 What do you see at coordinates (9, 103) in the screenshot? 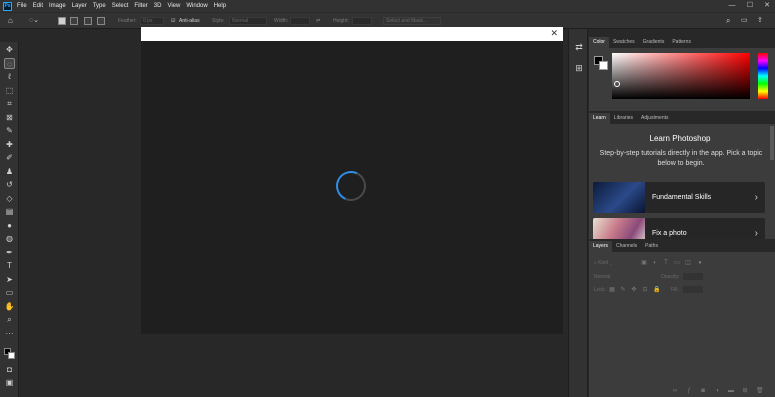
I see `crop-icon: ⌗` at bounding box center [9, 103].